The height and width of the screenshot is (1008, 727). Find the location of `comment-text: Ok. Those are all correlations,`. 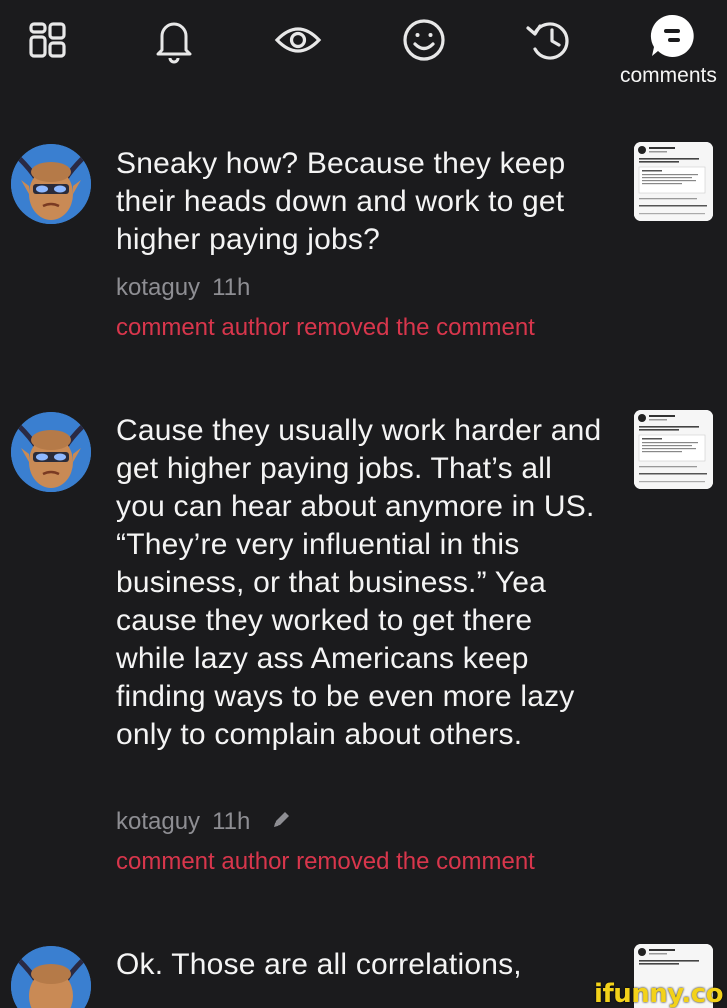

comment-text: Ok. Those are all correlations, is located at coordinates (319, 964).